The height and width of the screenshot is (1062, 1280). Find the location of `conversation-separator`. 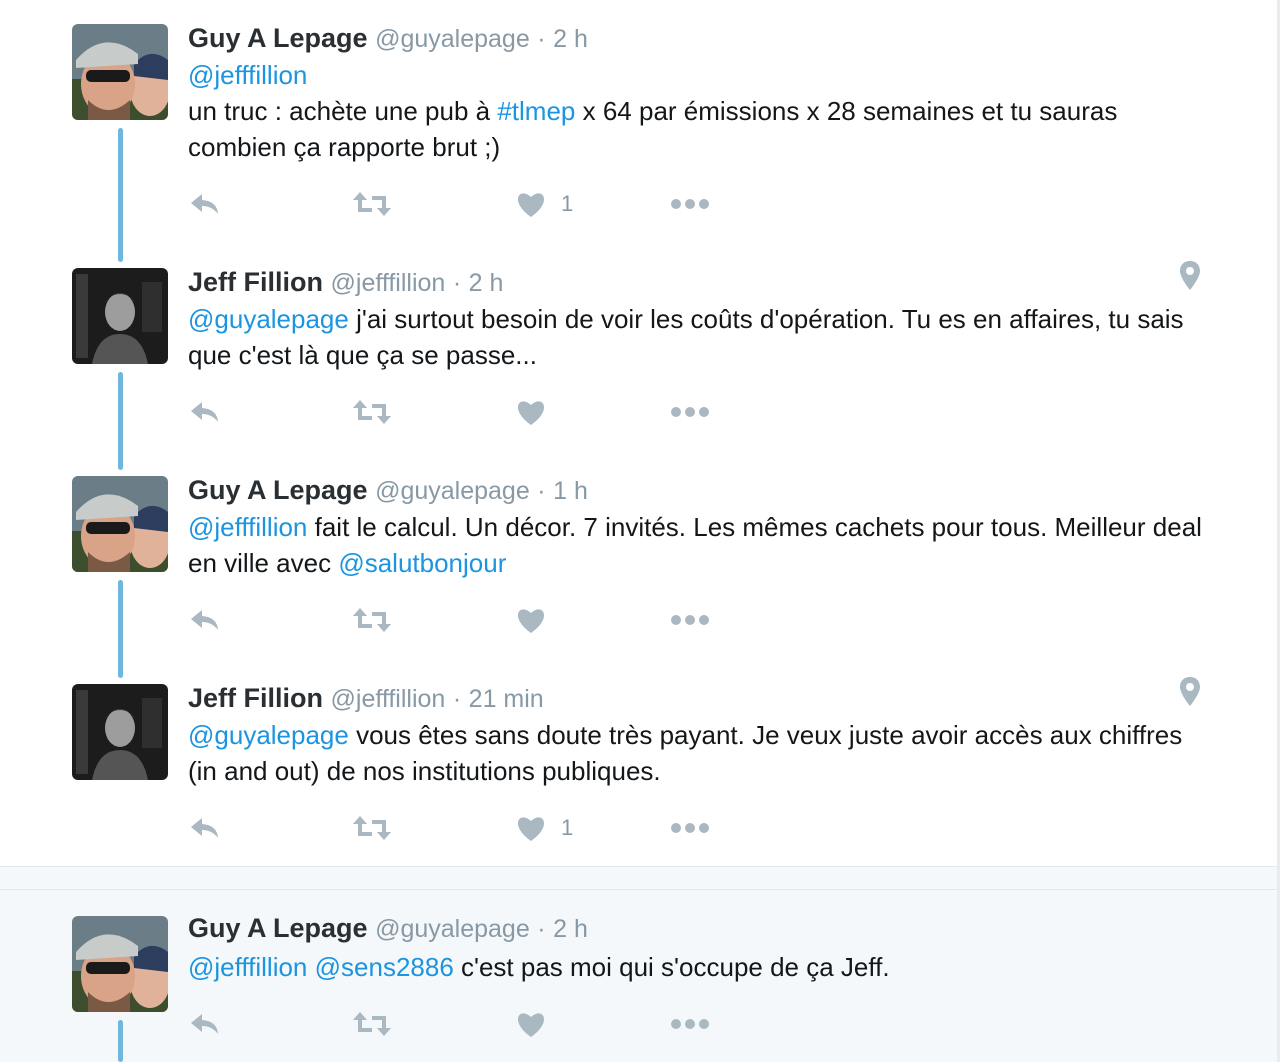

conversation-separator is located at coordinates (638, 878).